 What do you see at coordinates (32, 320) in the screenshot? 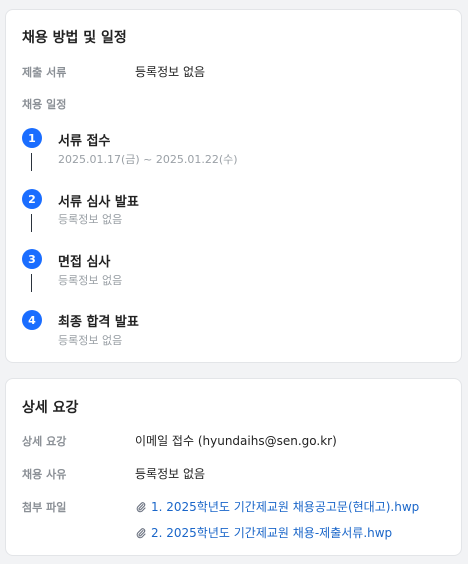
I see `step-number-badge: 4` at bounding box center [32, 320].